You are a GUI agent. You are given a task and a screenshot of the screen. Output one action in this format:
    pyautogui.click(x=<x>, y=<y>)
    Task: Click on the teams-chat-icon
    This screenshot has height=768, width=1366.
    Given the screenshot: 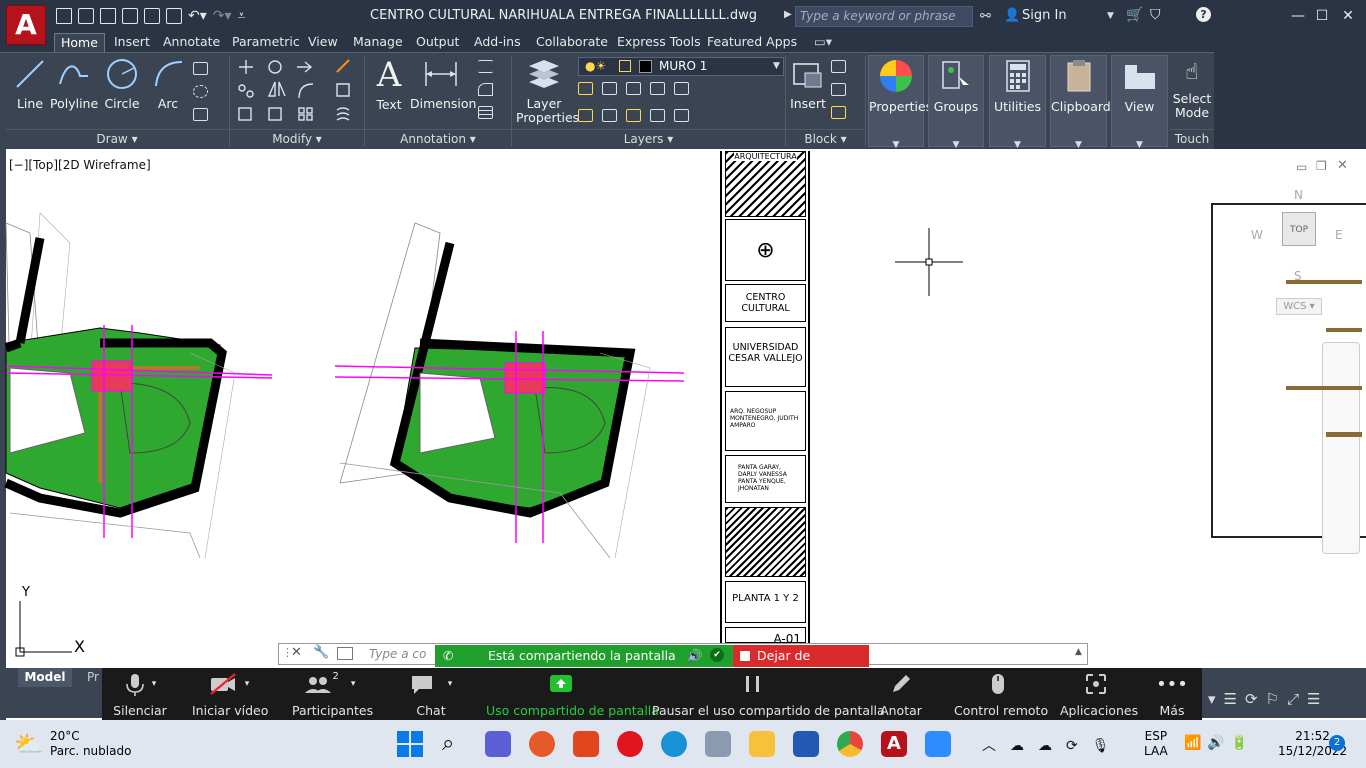 What is the action you would take?
    pyautogui.click(x=498, y=744)
    